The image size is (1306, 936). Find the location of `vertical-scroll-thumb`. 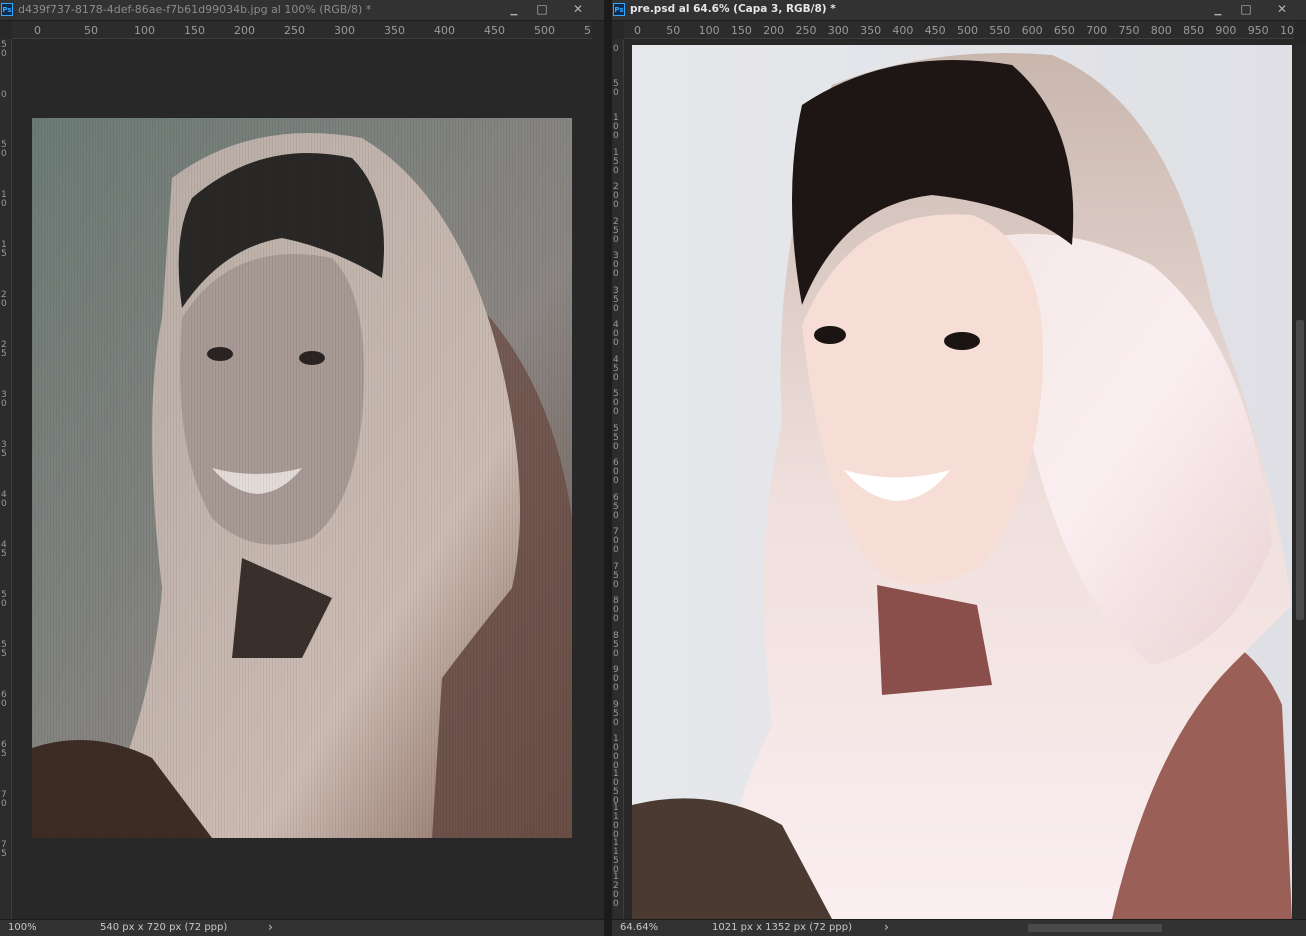

vertical-scroll-thumb is located at coordinates (1300, 470).